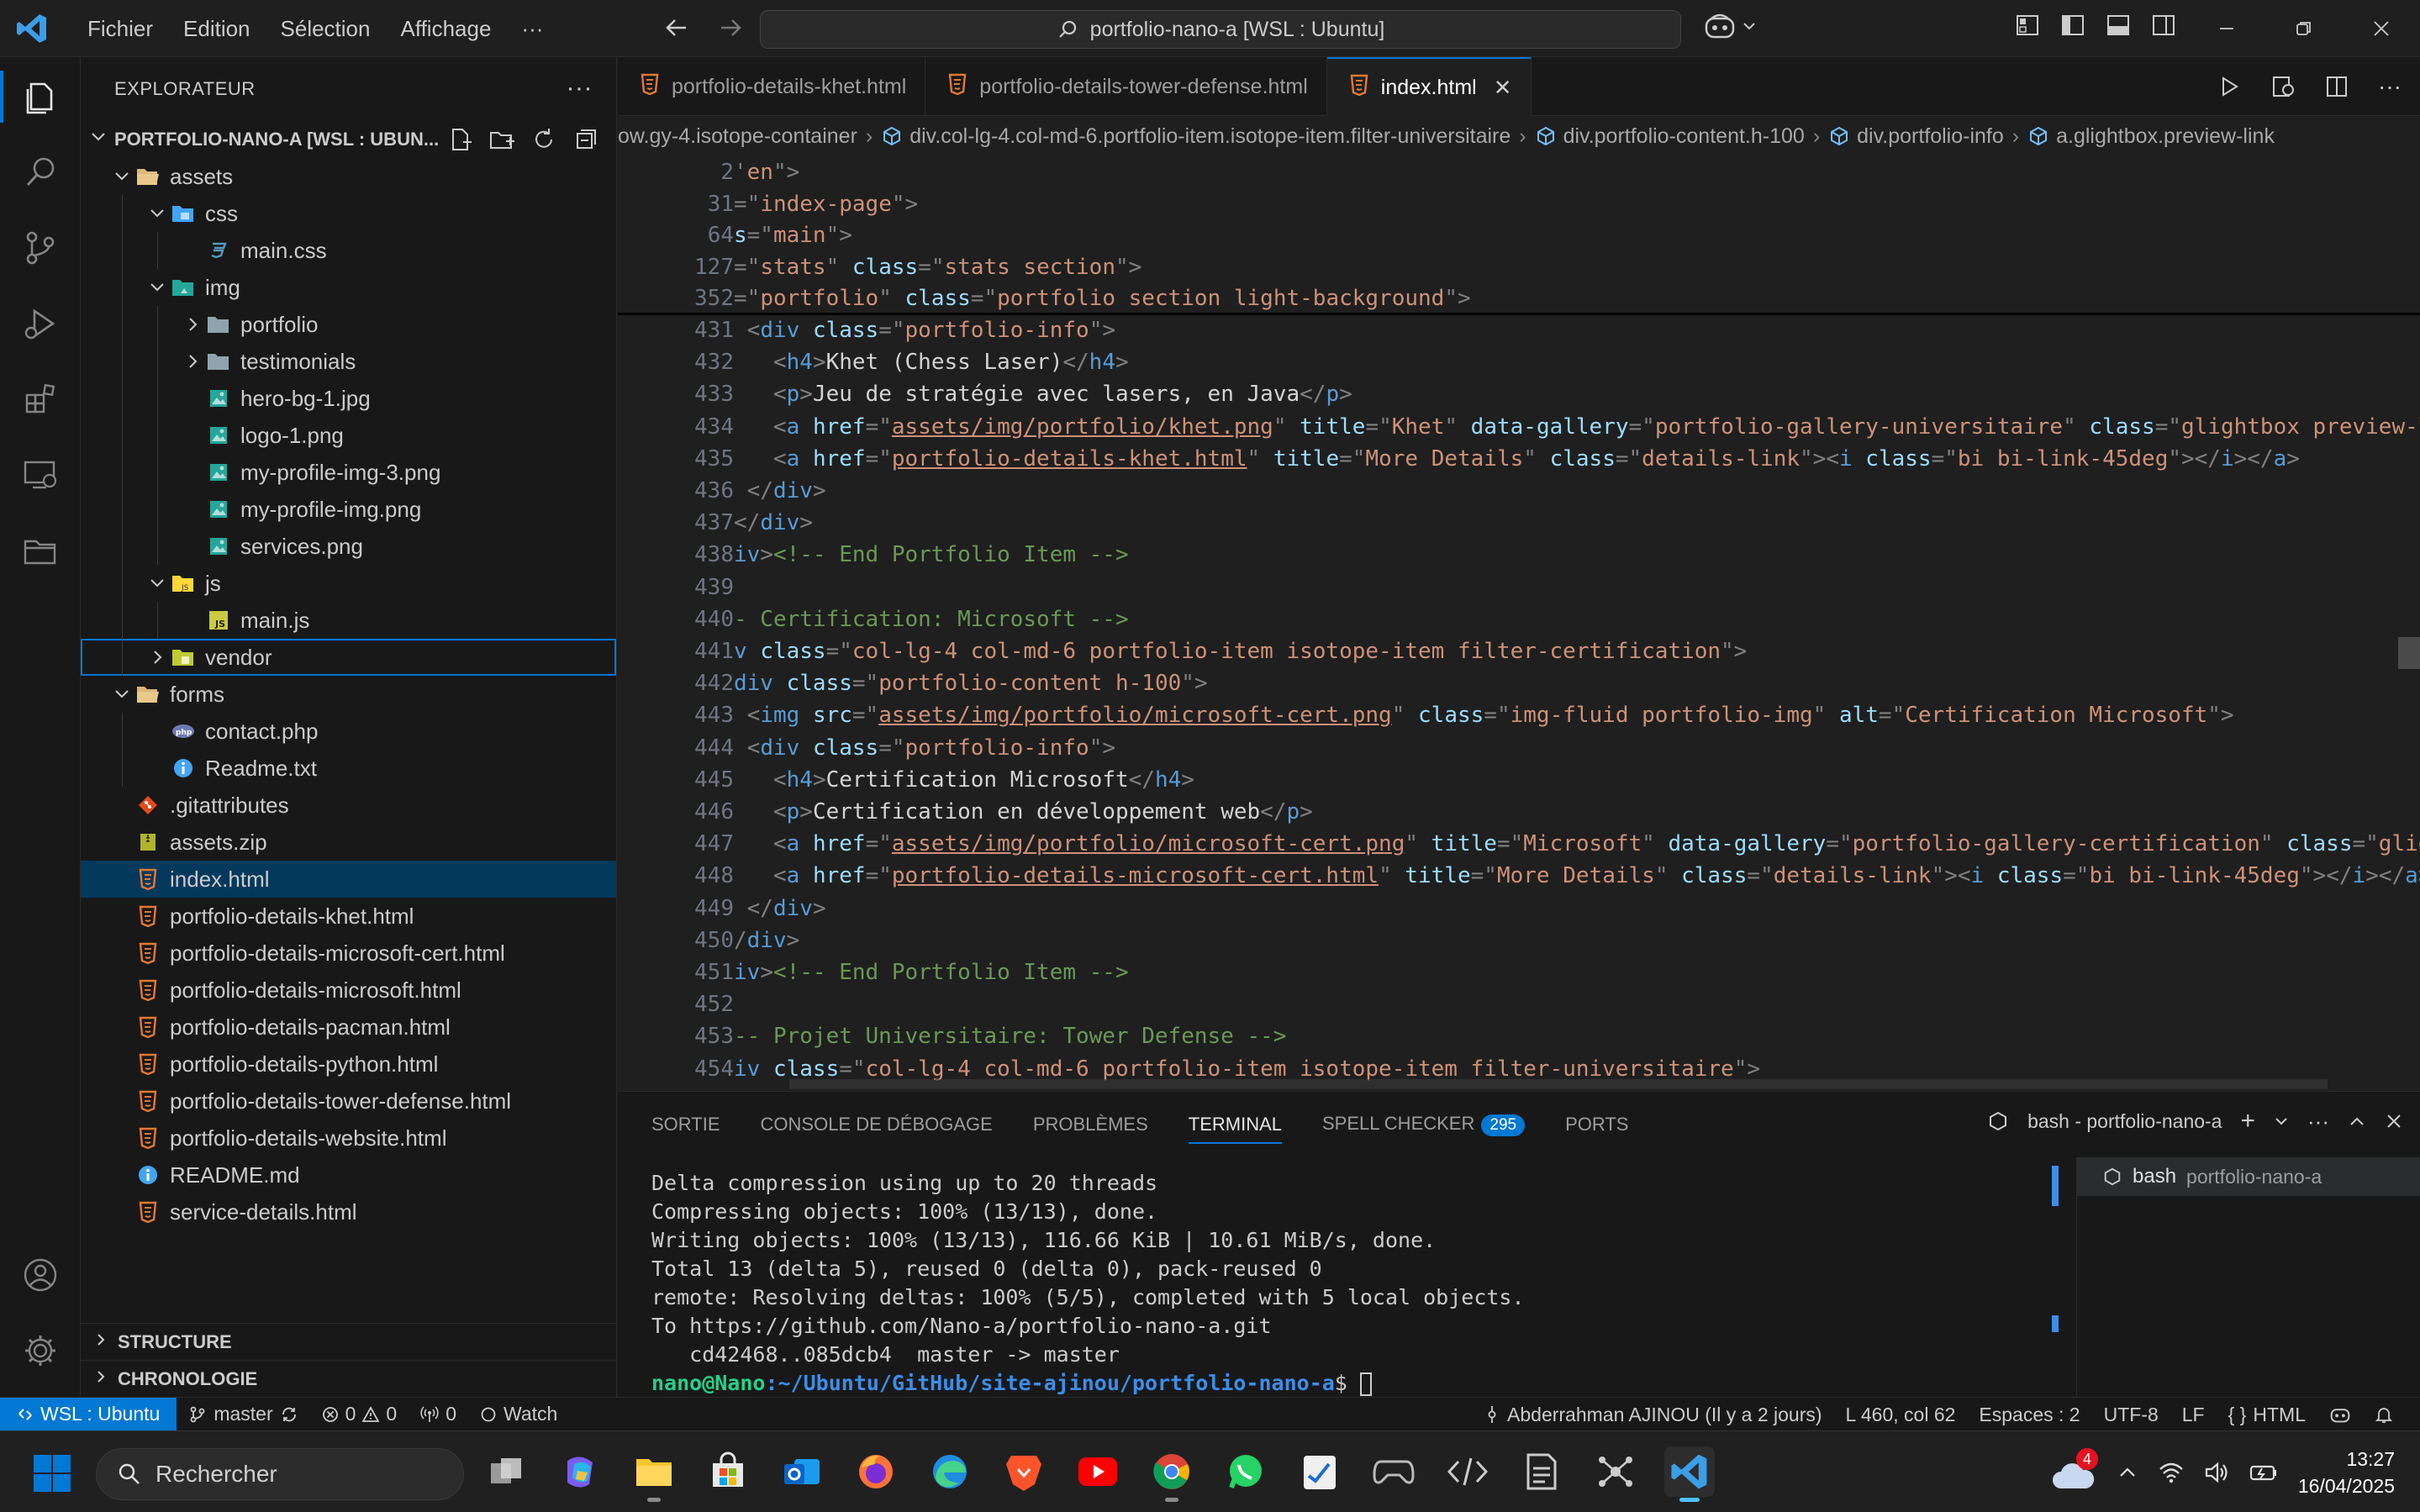 Image resolution: width=2420 pixels, height=1512 pixels. I want to click on end-of-line: LF, so click(2193, 1415).